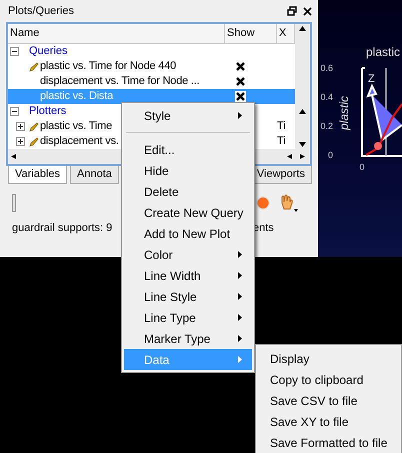 Image resolution: width=402 pixels, height=453 pixels. I want to click on row-label: plastic vs. Time for Node 440, so click(108, 66).